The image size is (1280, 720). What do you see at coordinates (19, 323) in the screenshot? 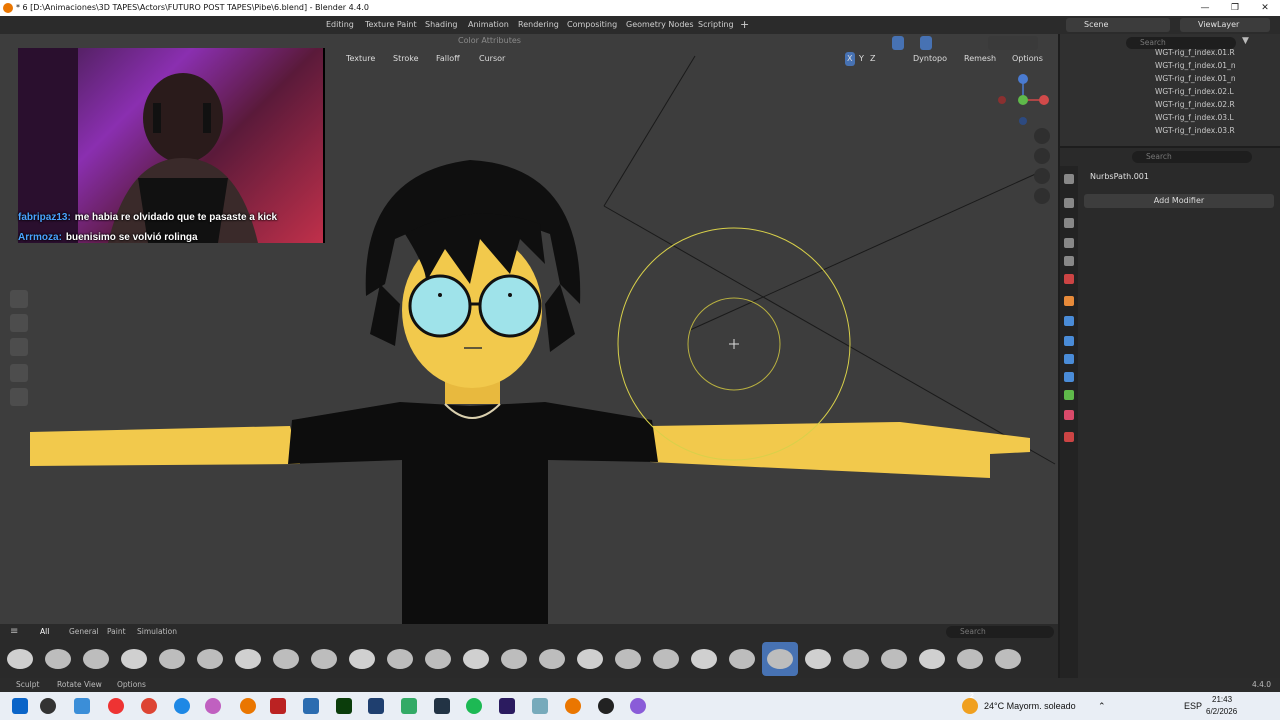
I see `mask-tool-icon` at bounding box center [19, 323].